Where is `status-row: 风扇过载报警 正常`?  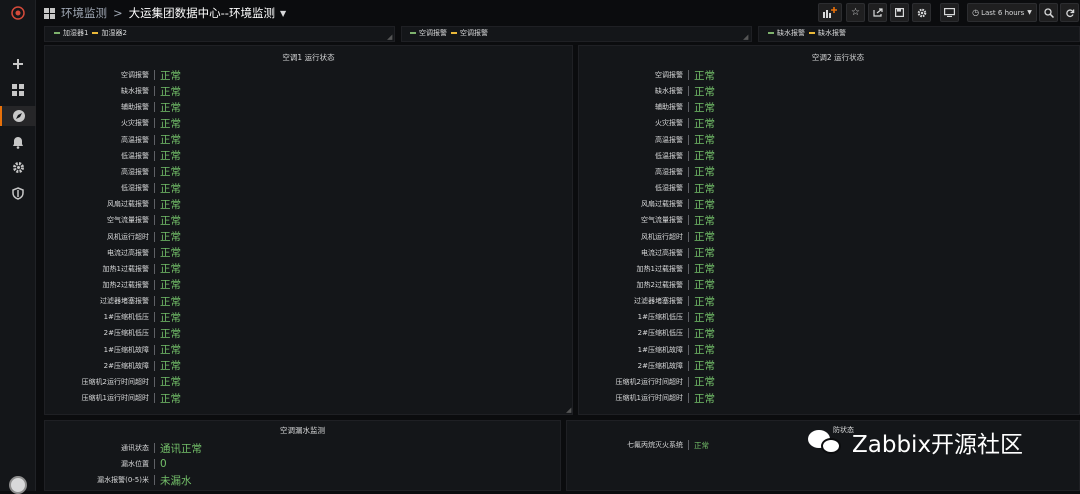 status-row: 风扇过载报警 正常 is located at coordinates (112, 204).